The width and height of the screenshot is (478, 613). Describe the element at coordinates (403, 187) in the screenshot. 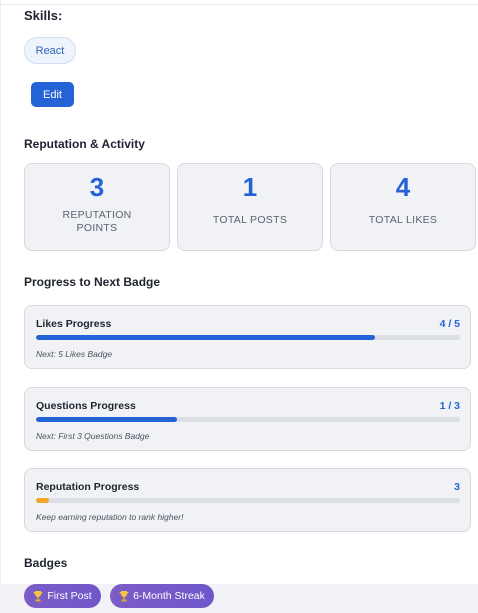

I see `stat-value: 4` at that location.